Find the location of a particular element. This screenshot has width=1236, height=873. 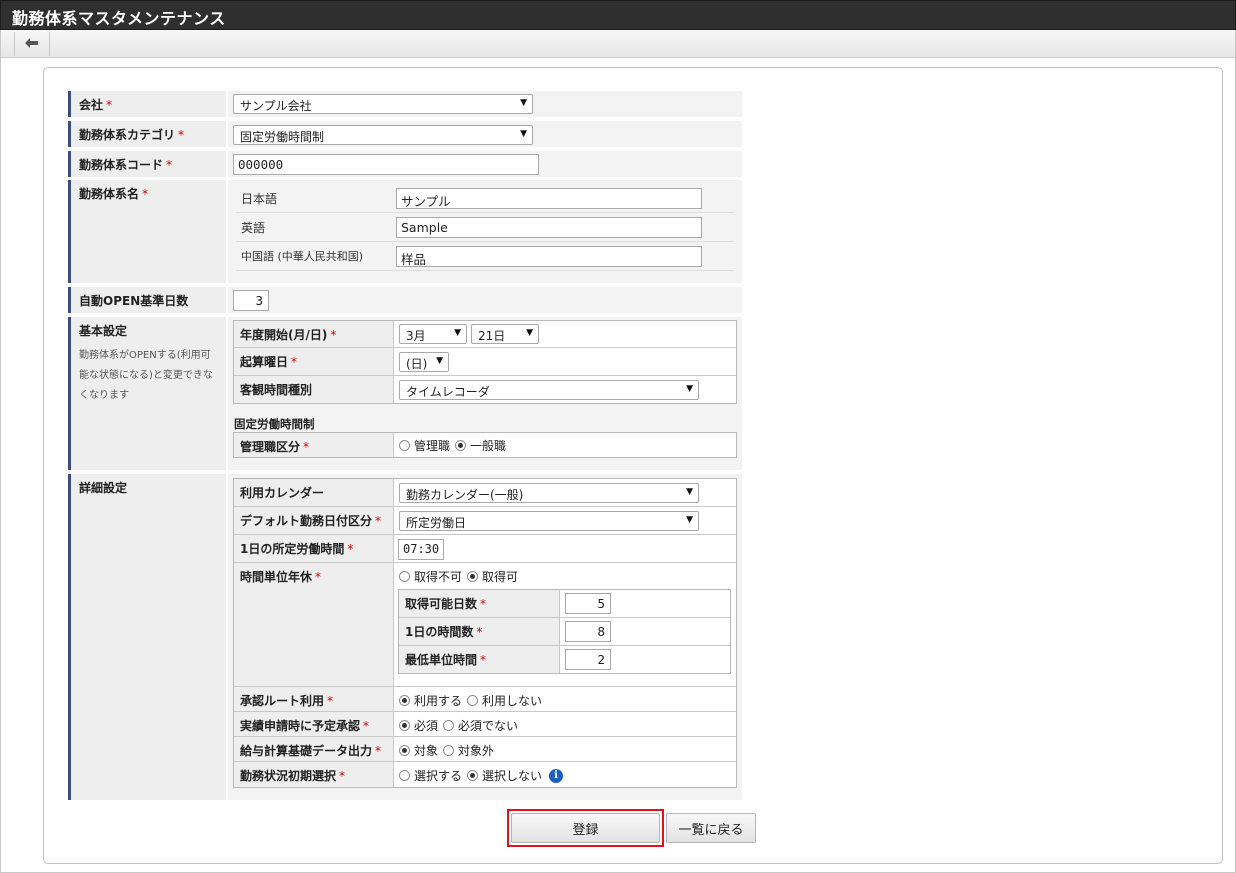

name-label-text: 勤務体系名 is located at coordinates (109, 194).